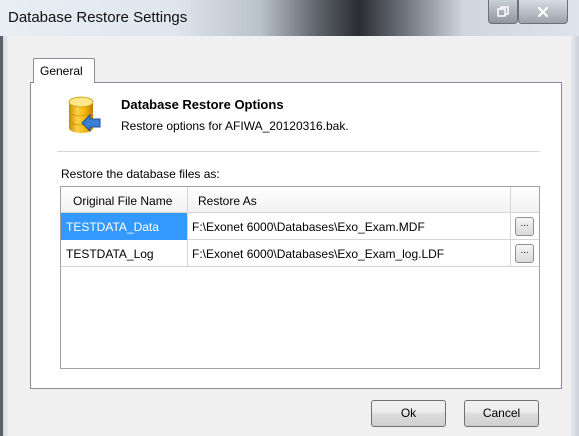 The image size is (579, 436). Describe the element at coordinates (298, 151) in the screenshot. I see `header-separator` at that location.